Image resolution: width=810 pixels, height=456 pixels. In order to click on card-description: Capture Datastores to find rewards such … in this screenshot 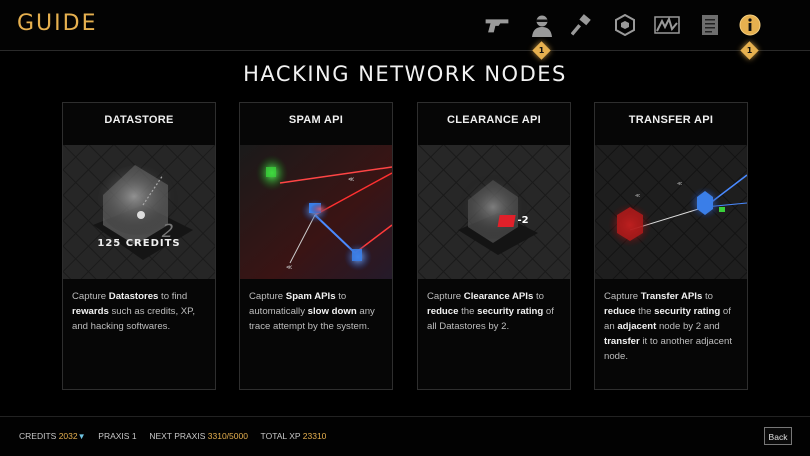, I will do `click(134, 311)`.